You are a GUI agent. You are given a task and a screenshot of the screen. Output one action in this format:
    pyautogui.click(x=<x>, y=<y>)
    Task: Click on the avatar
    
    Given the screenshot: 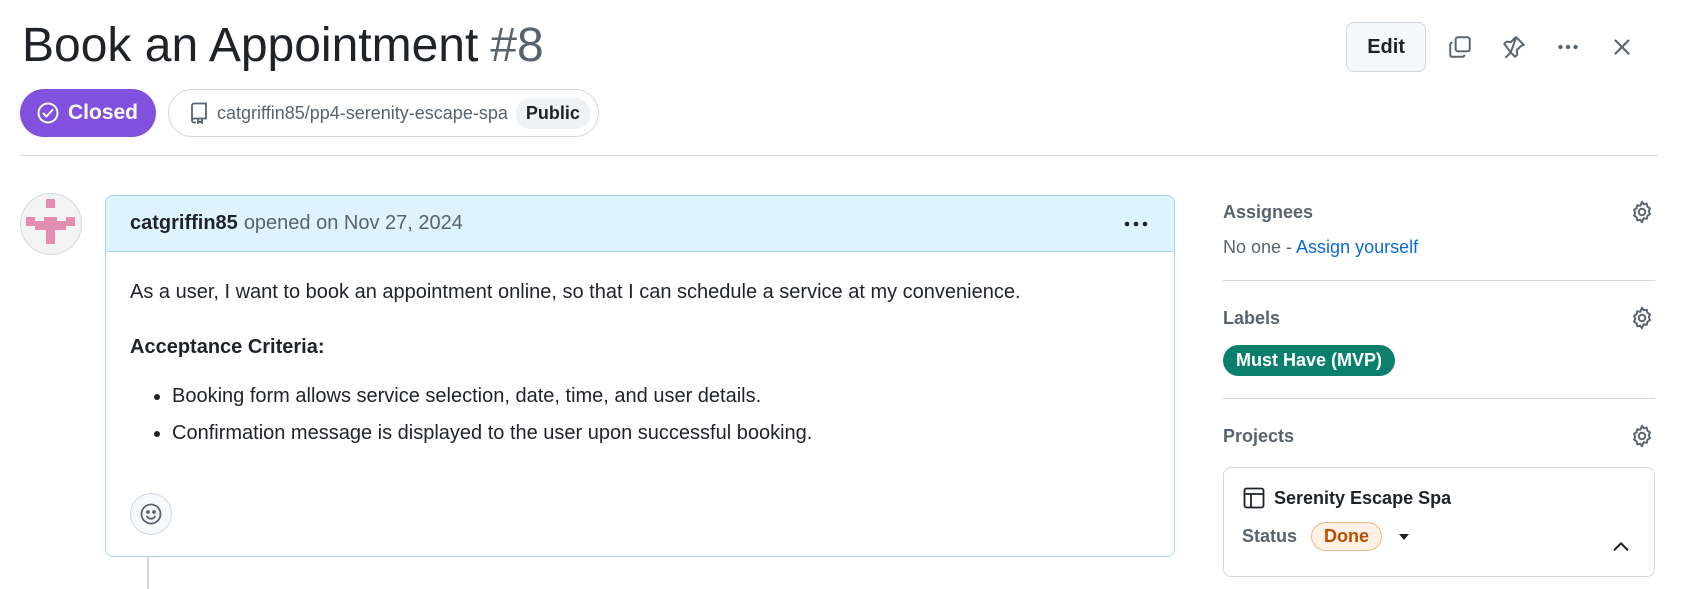 What is the action you would take?
    pyautogui.click(x=51, y=224)
    